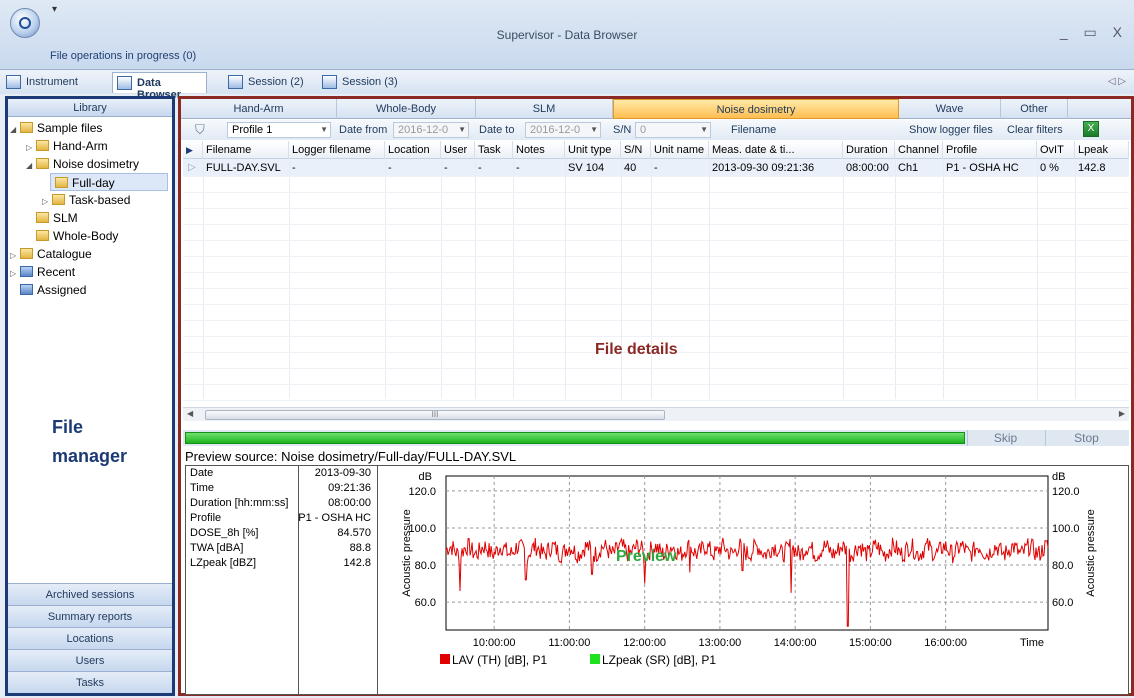 The image size is (1134, 698). What do you see at coordinates (235, 82) in the screenshot?
I see `session-icon` at bounding box center [235, 82].